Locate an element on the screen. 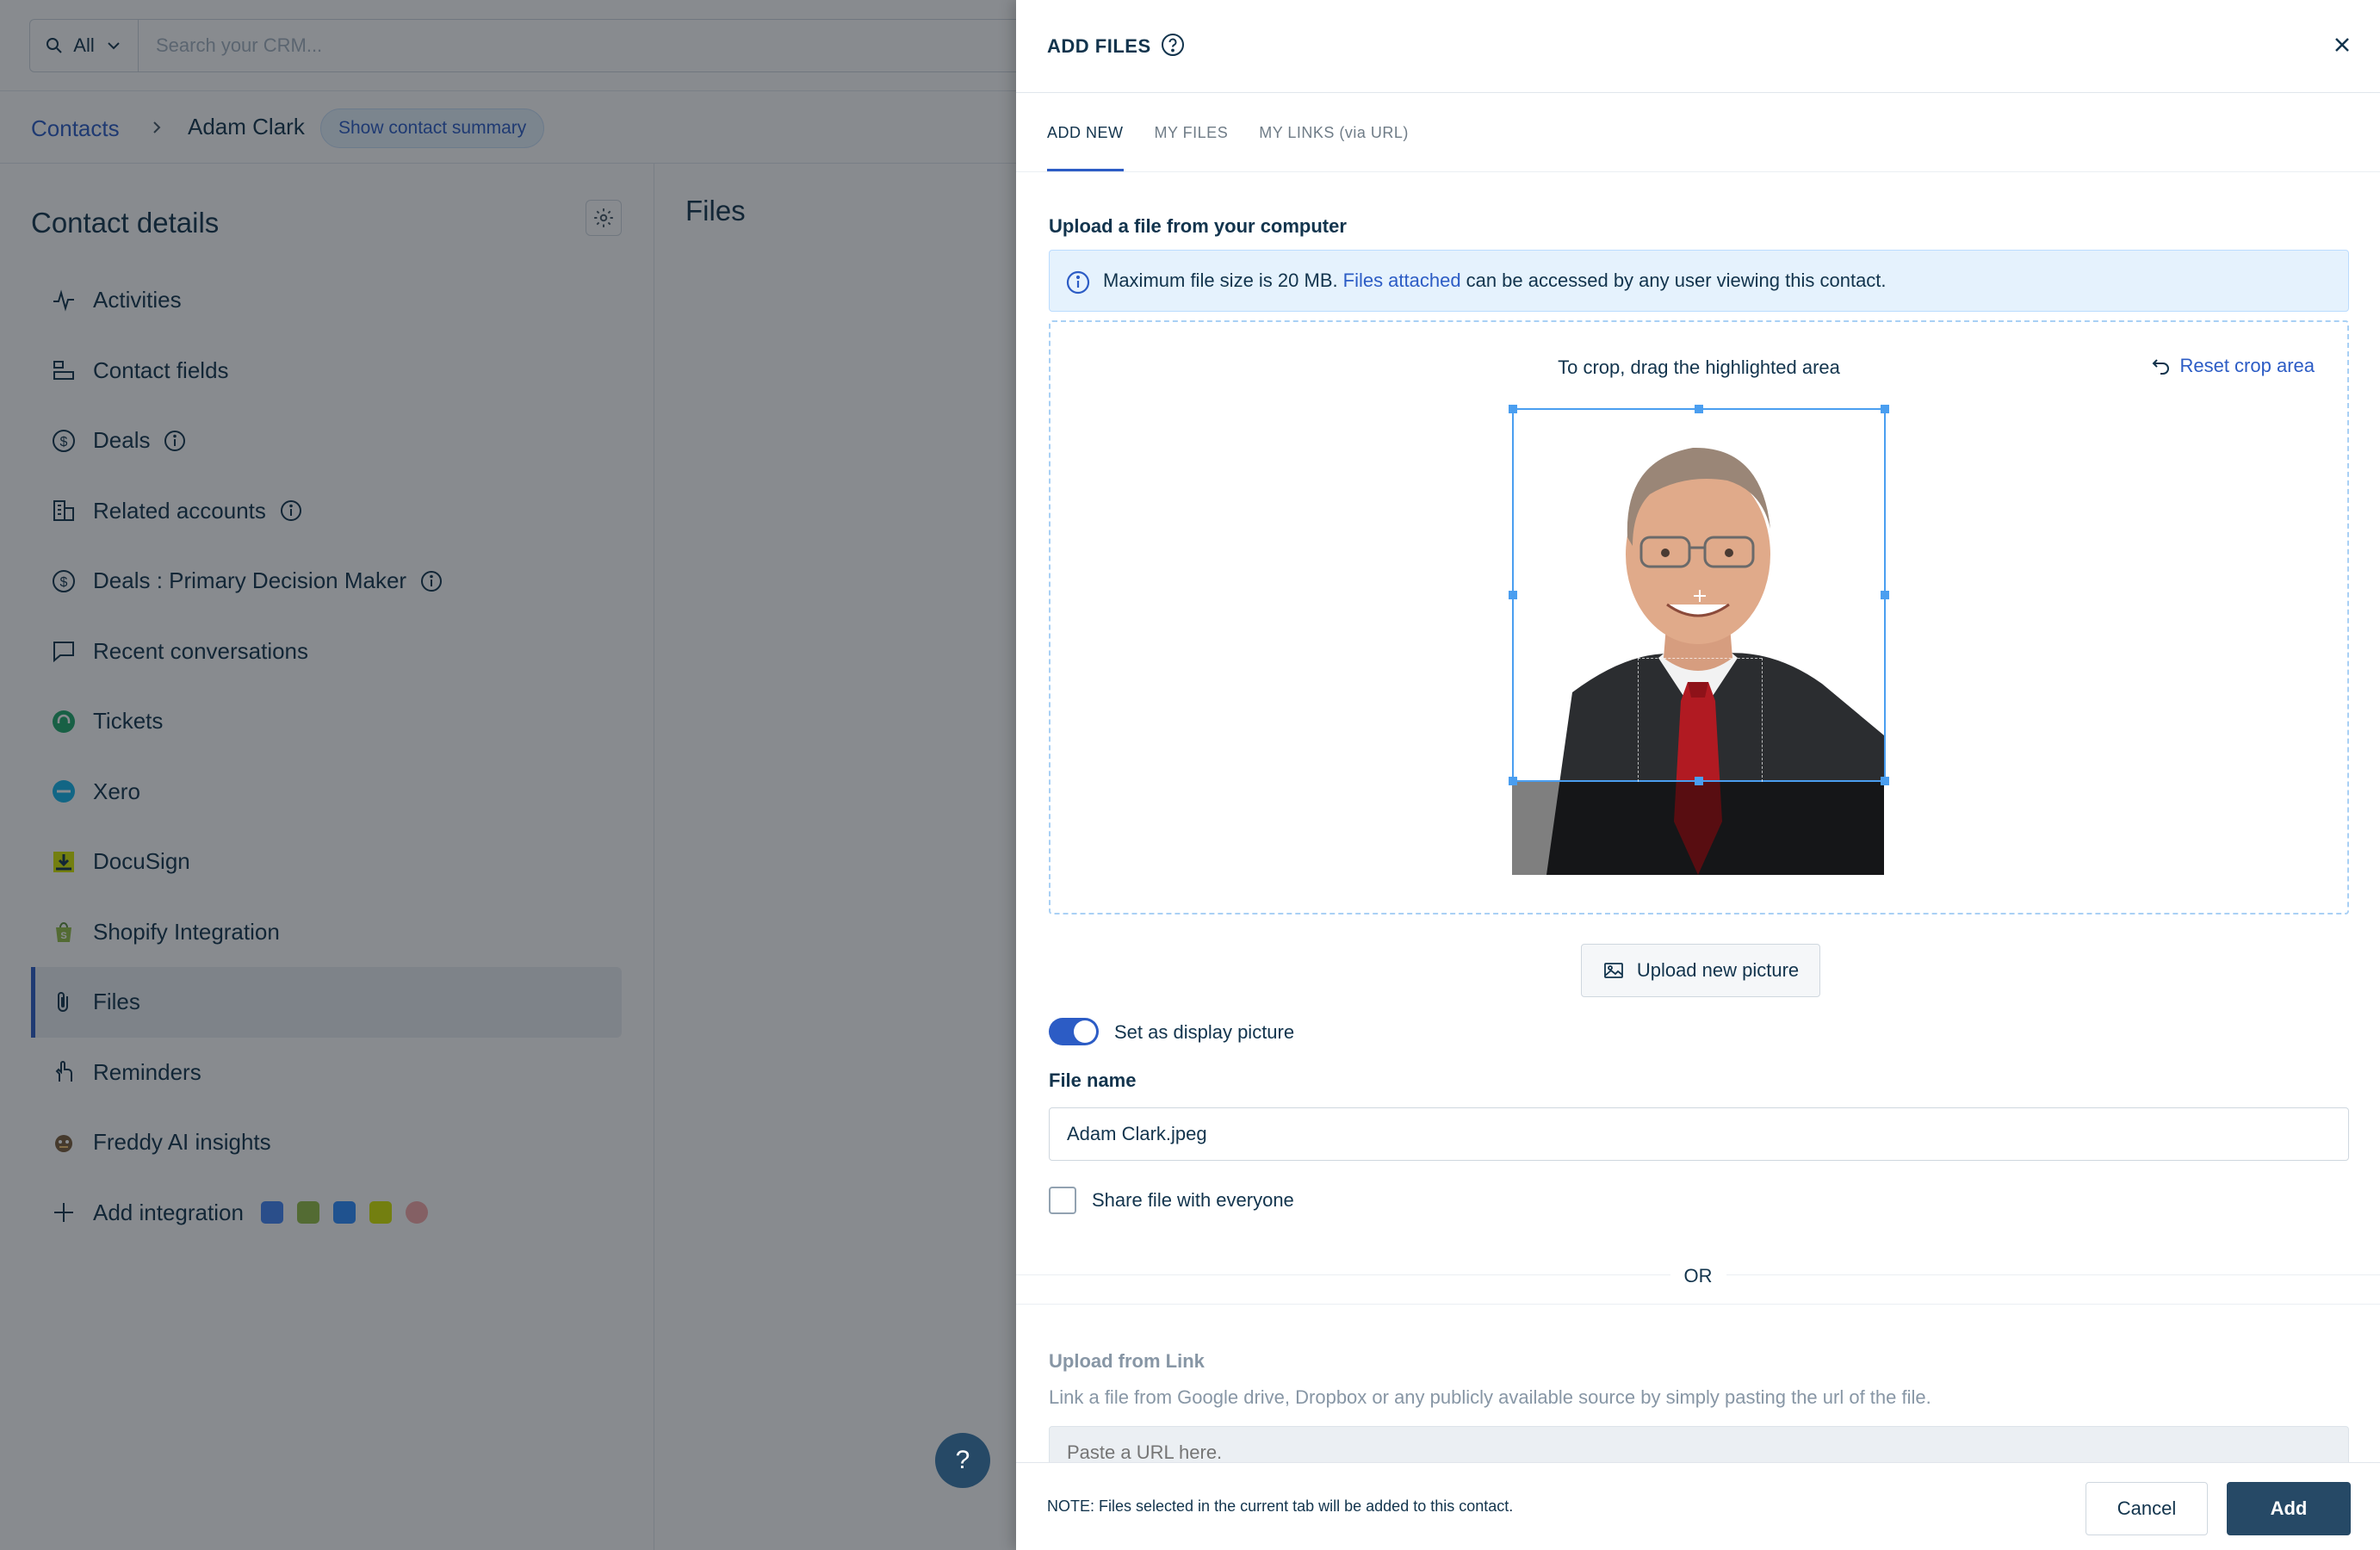 The width and height of the screenshot is (2380, 1550). upload-new-picture-label: Upload new picture is located at coordinates (1718, 970).